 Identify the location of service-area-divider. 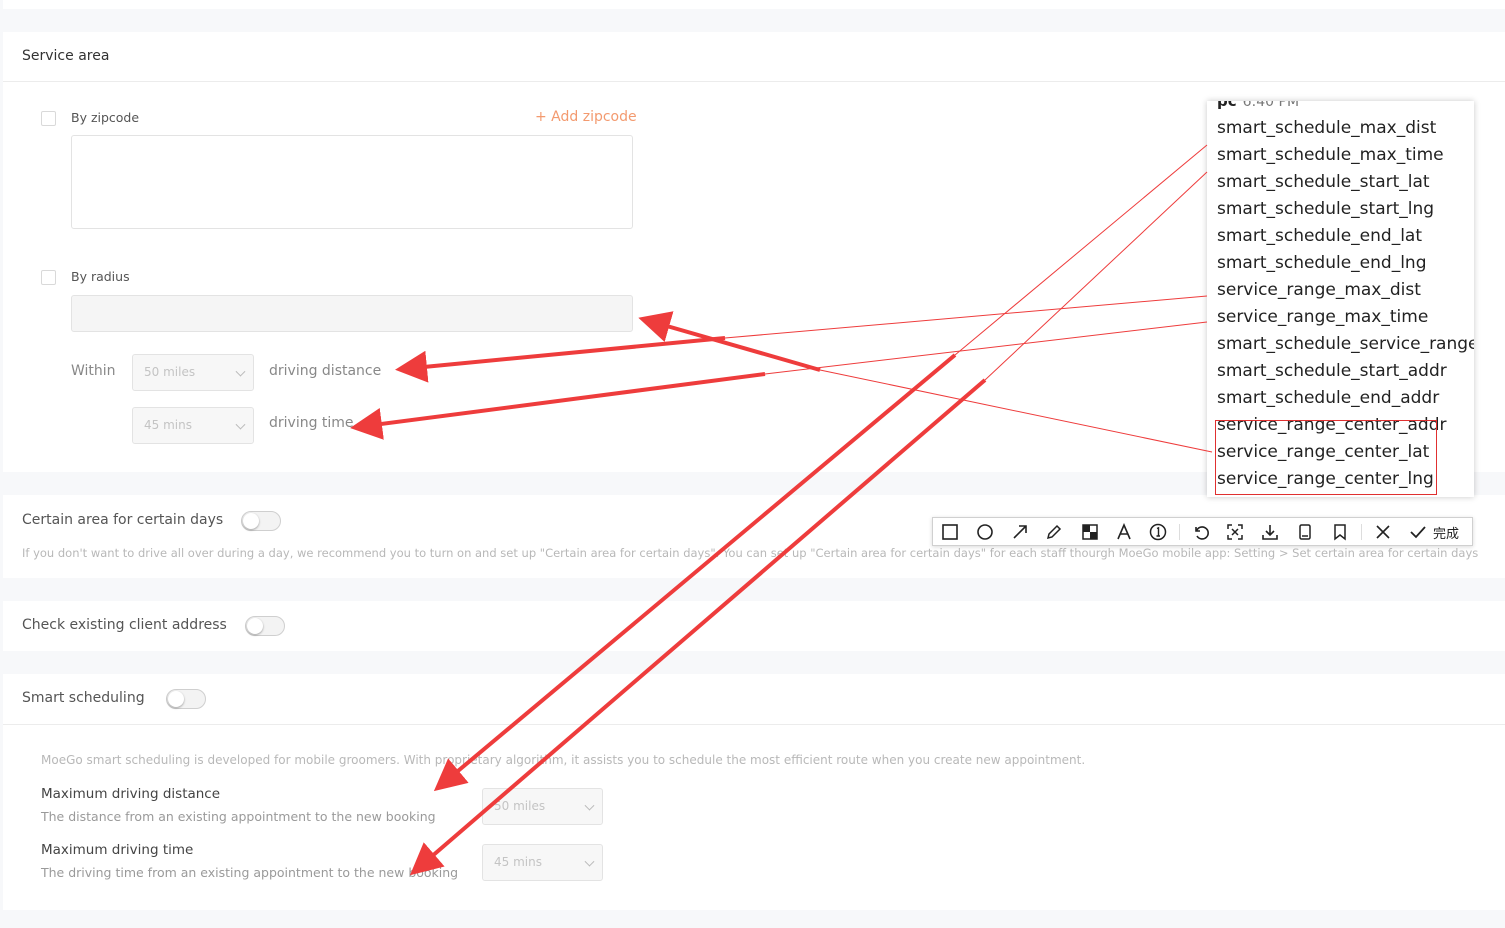
(754, 81).